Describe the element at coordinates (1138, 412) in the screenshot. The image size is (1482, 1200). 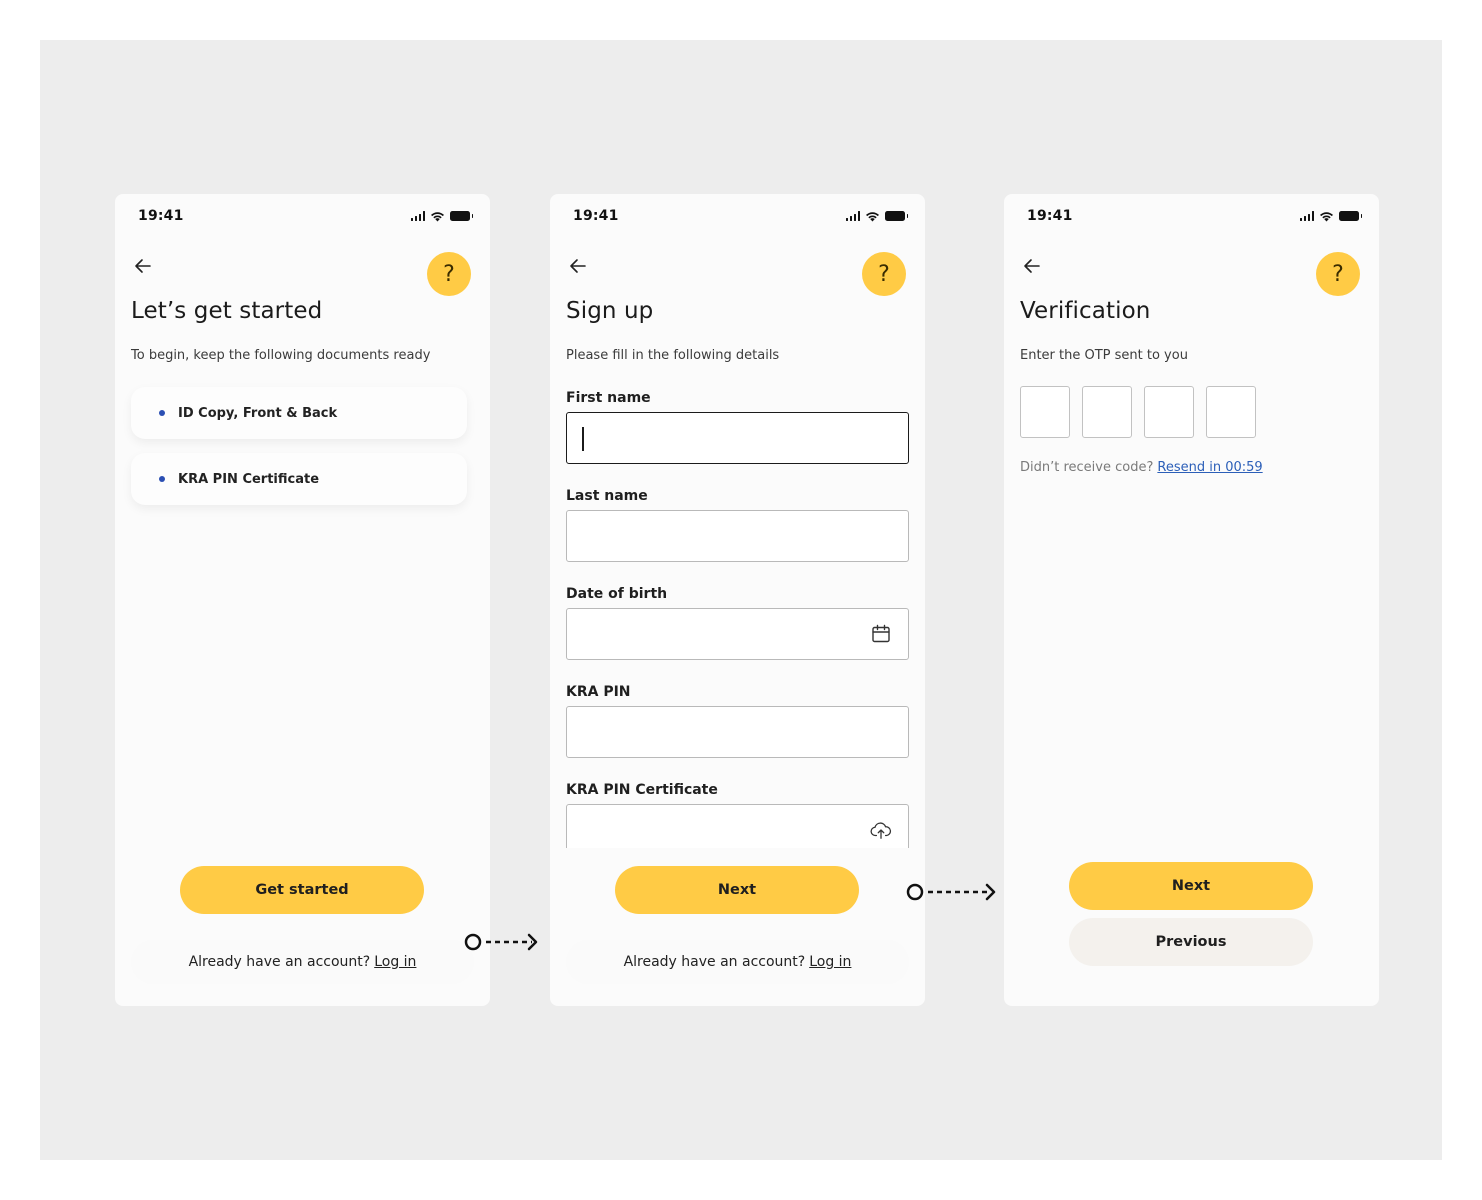
I see `otp-input-group` at that location.